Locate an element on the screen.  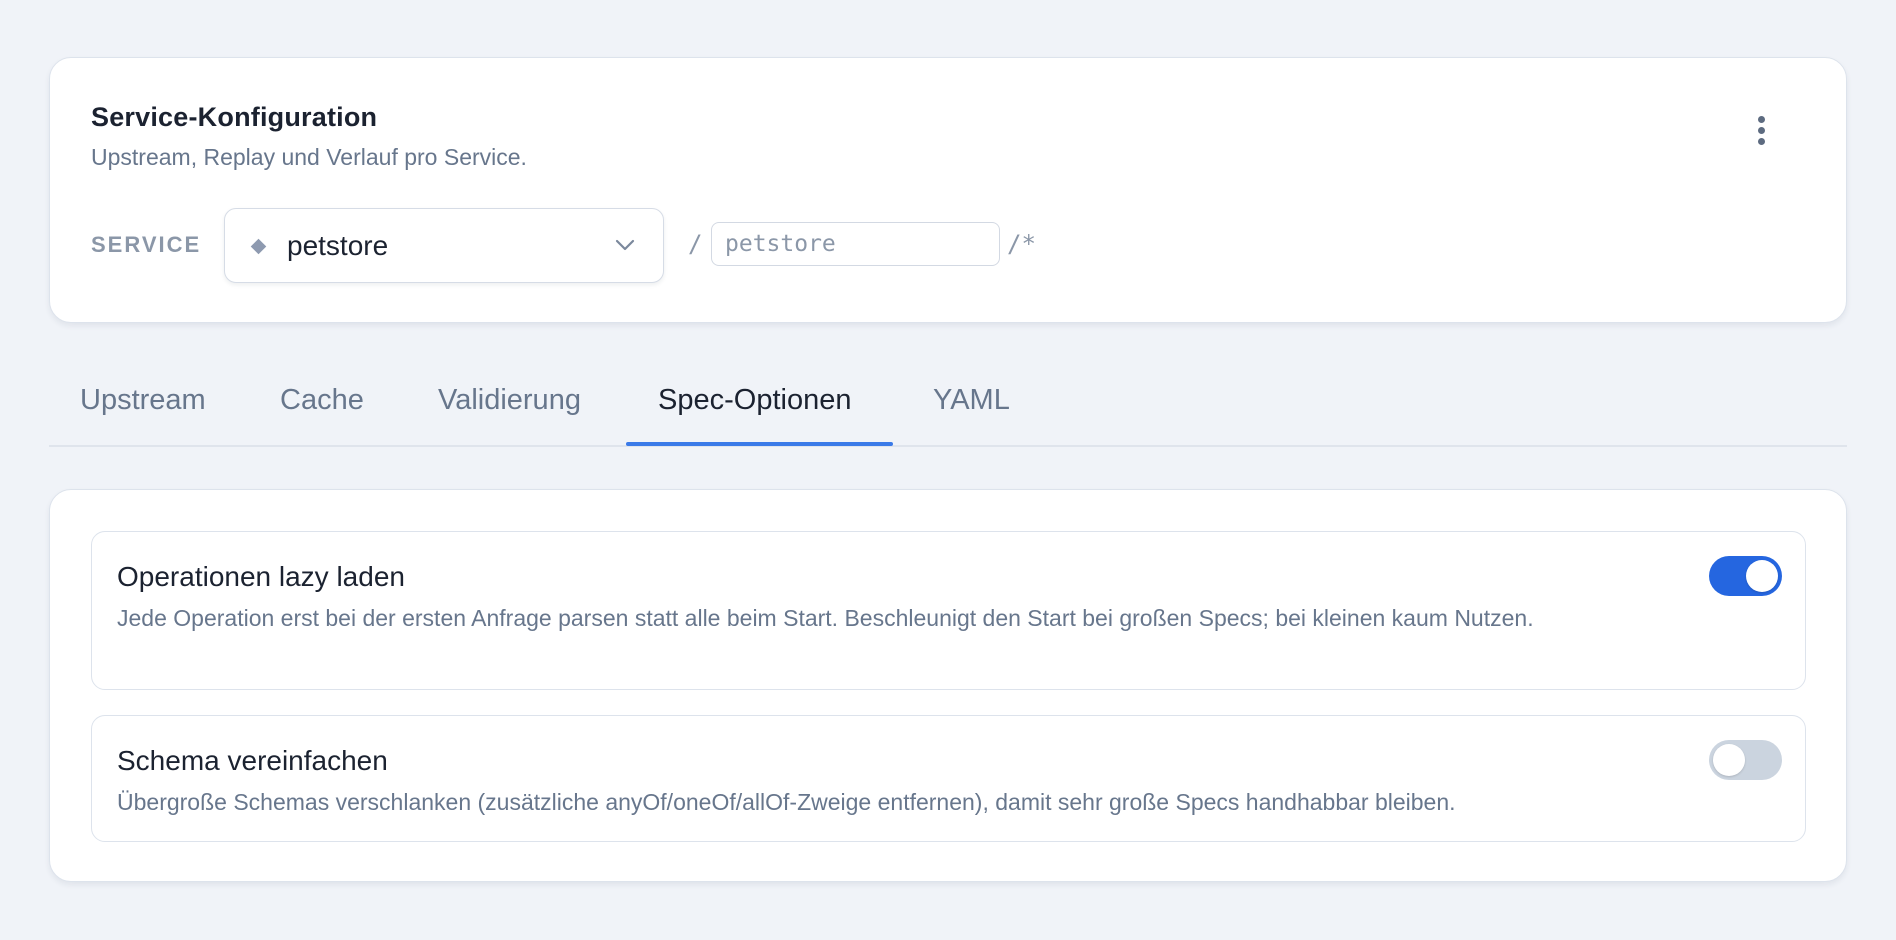
path-input is located at coordinates (855, 244).